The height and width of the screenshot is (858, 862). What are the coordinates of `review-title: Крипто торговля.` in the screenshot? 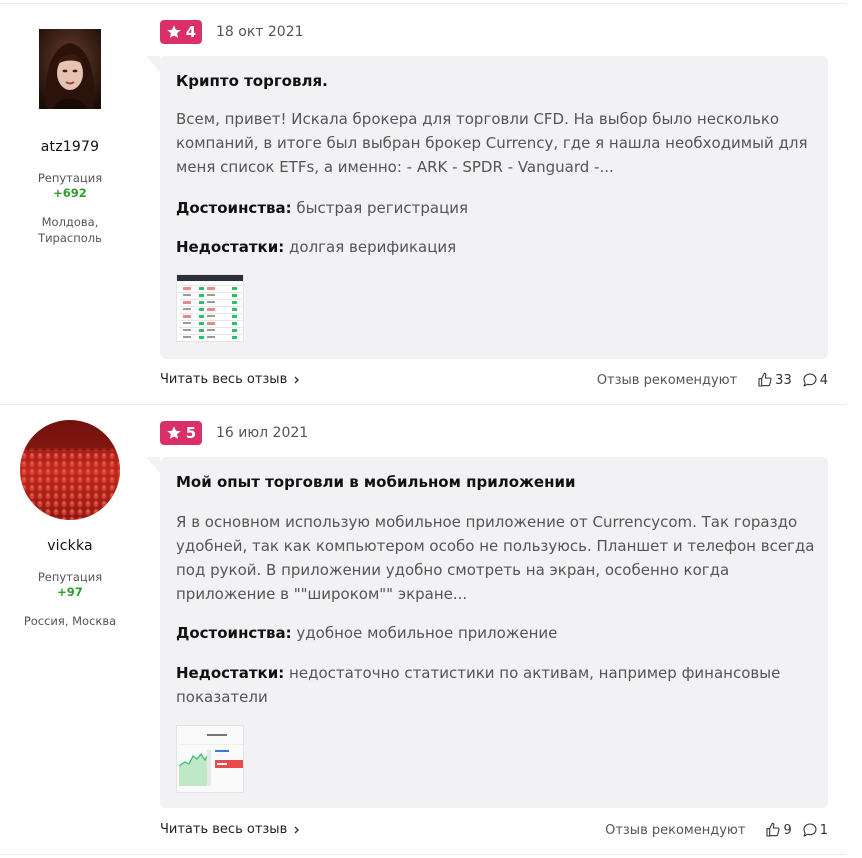 It's located at (252, 81).